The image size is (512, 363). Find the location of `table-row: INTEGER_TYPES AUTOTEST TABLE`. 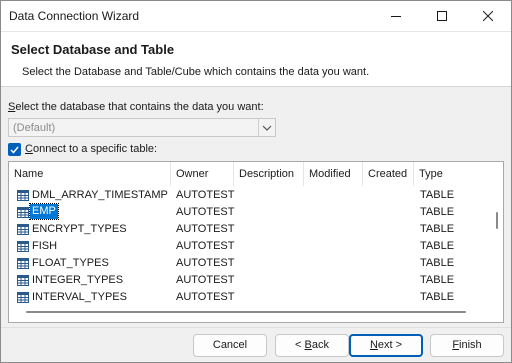

table-row: INTEGER_TYPES AUTOTEST TABLE is located at coordinates (249, 280).